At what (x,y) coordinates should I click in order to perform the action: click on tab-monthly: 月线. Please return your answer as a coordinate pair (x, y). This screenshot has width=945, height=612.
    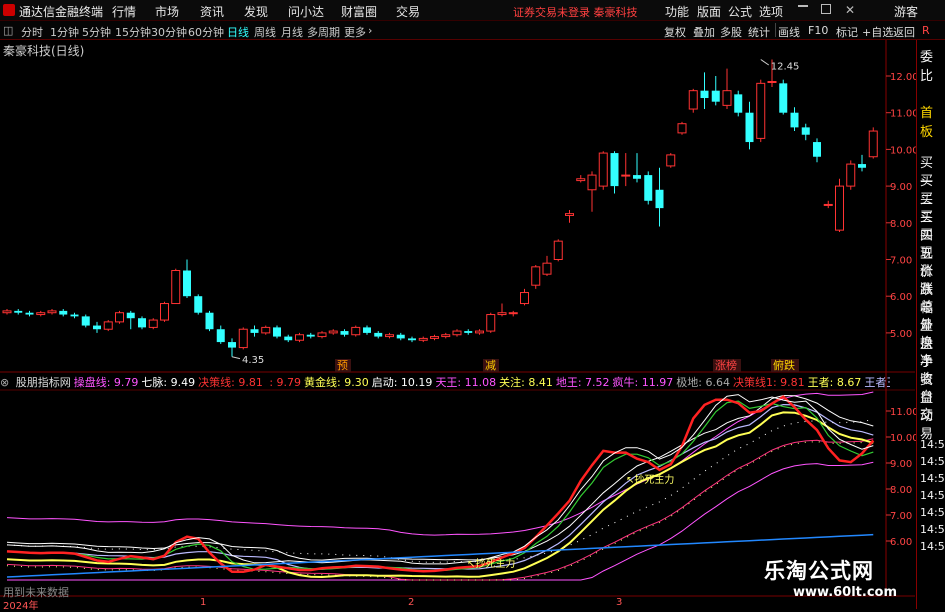
    Looking at the image, I should click on (292, 32).